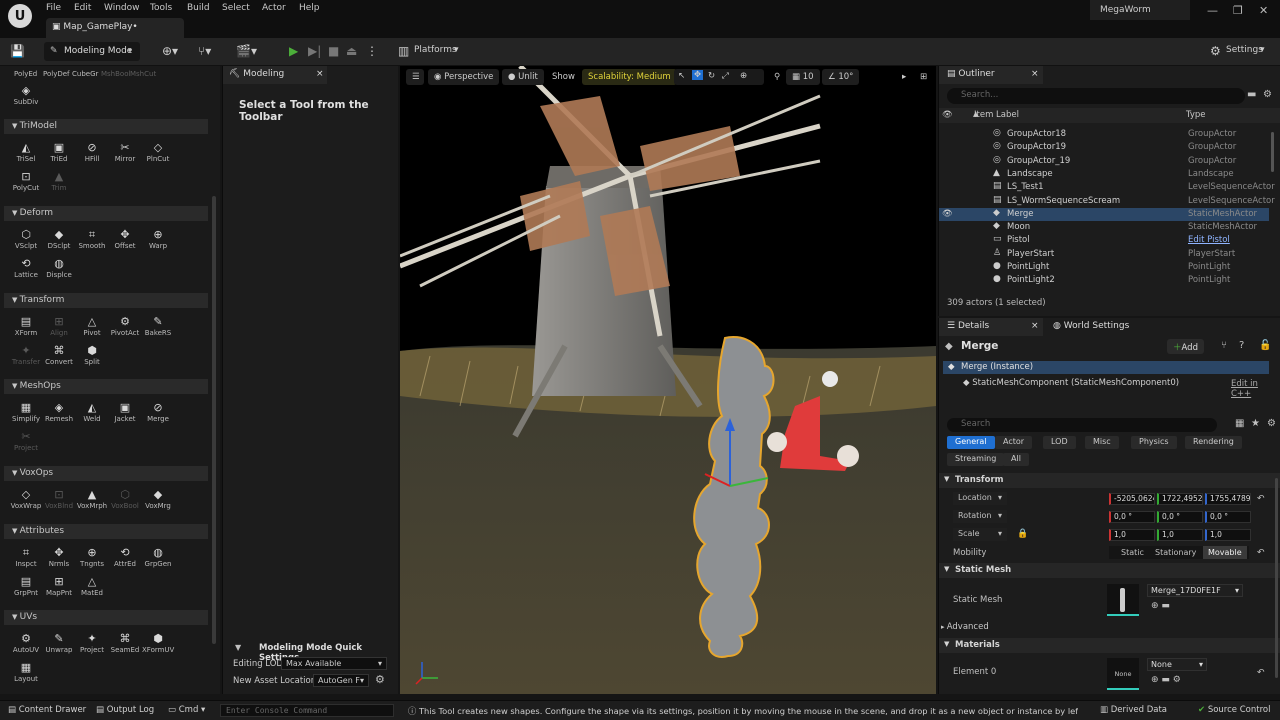  What do you see at coordinates (1238, 10) in the screenshot?
I see `maximize-icon: ❐` at bounding box center [1238, 10].